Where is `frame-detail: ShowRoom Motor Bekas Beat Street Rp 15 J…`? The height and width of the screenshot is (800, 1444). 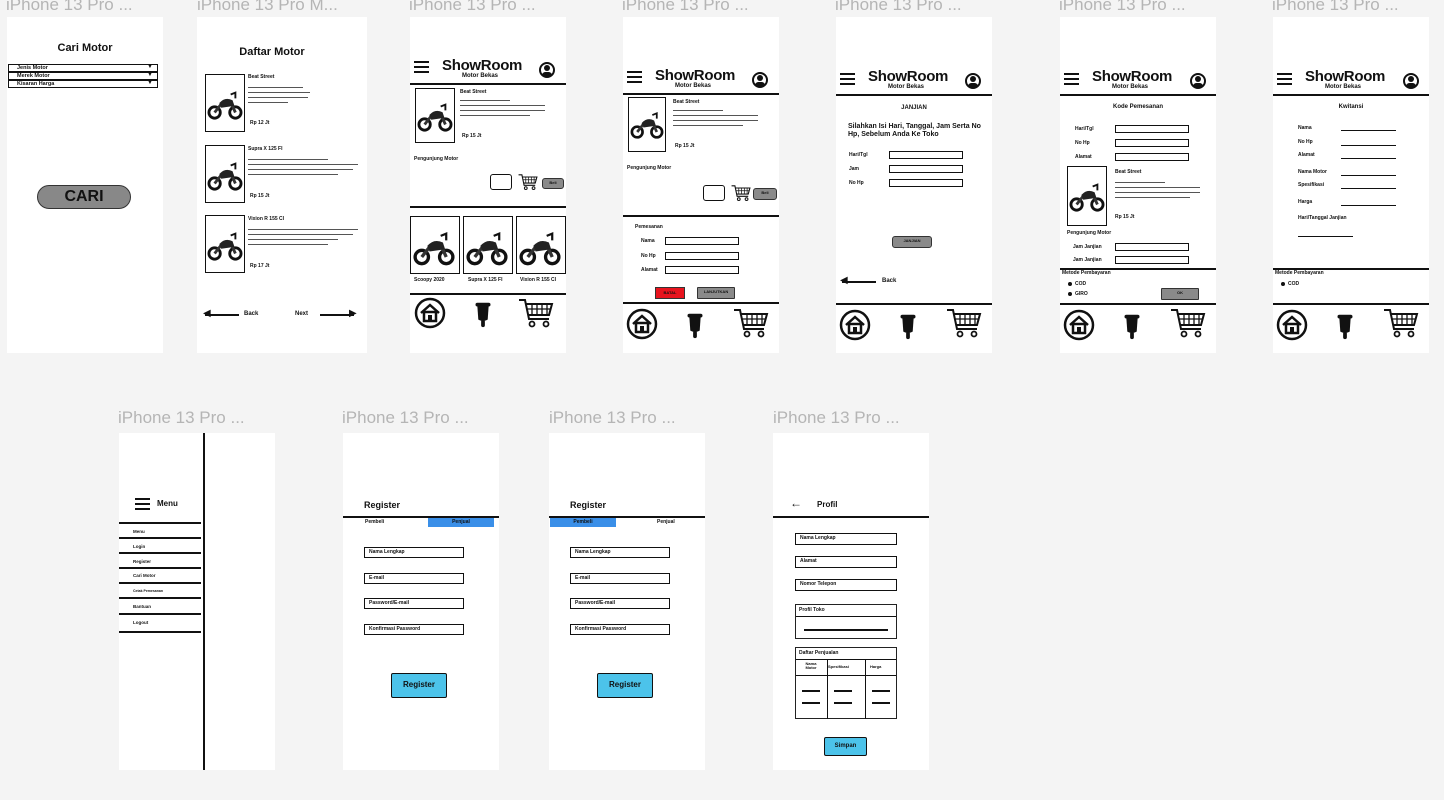
frame-detail: ShowRoom Motor Bekas Beat Street Rp 15 J… is located at coordinates (488, 185).